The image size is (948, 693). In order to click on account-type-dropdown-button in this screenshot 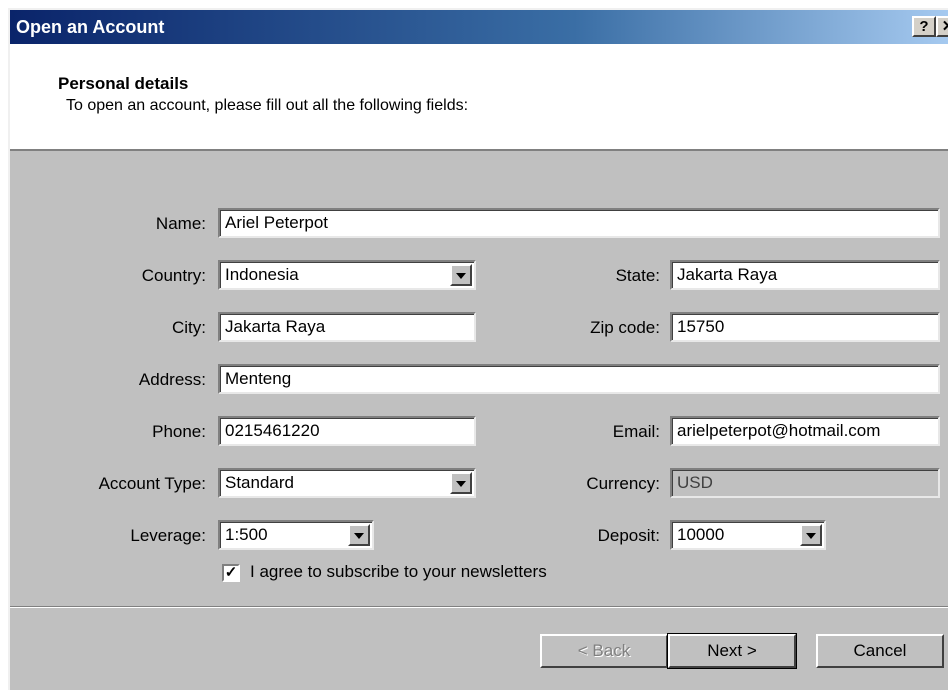, I will do `click(461, 483)`.